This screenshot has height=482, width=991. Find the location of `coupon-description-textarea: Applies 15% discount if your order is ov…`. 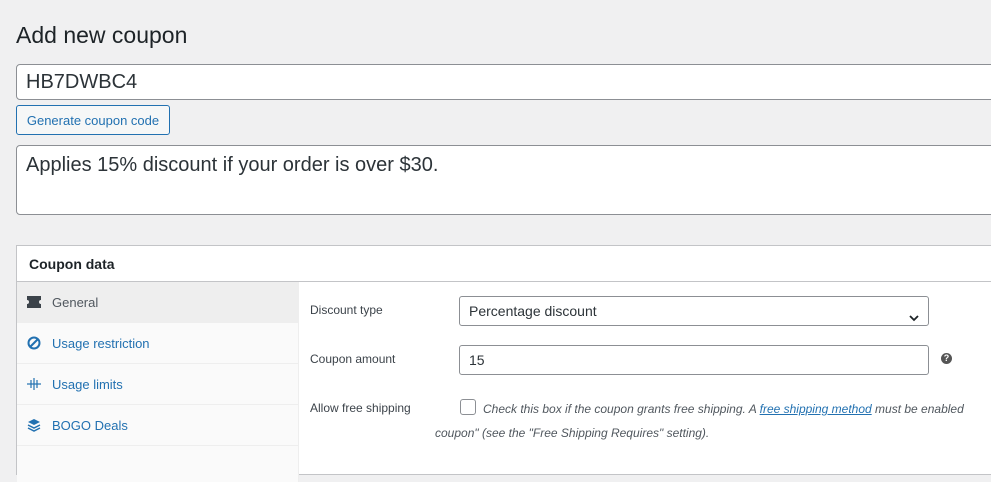

coupon-description-textarea: Applies 15% discount if your order is ov… is located at coordinates (503, 180).